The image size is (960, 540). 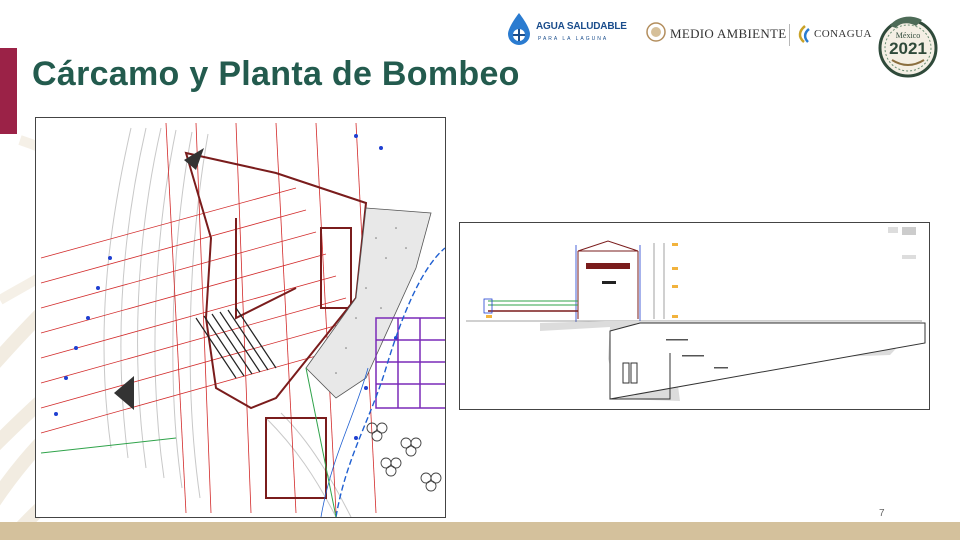 I want to click on medio-ambiente-title: MEDIO AMBIENTE, so click(x=728, y=33).